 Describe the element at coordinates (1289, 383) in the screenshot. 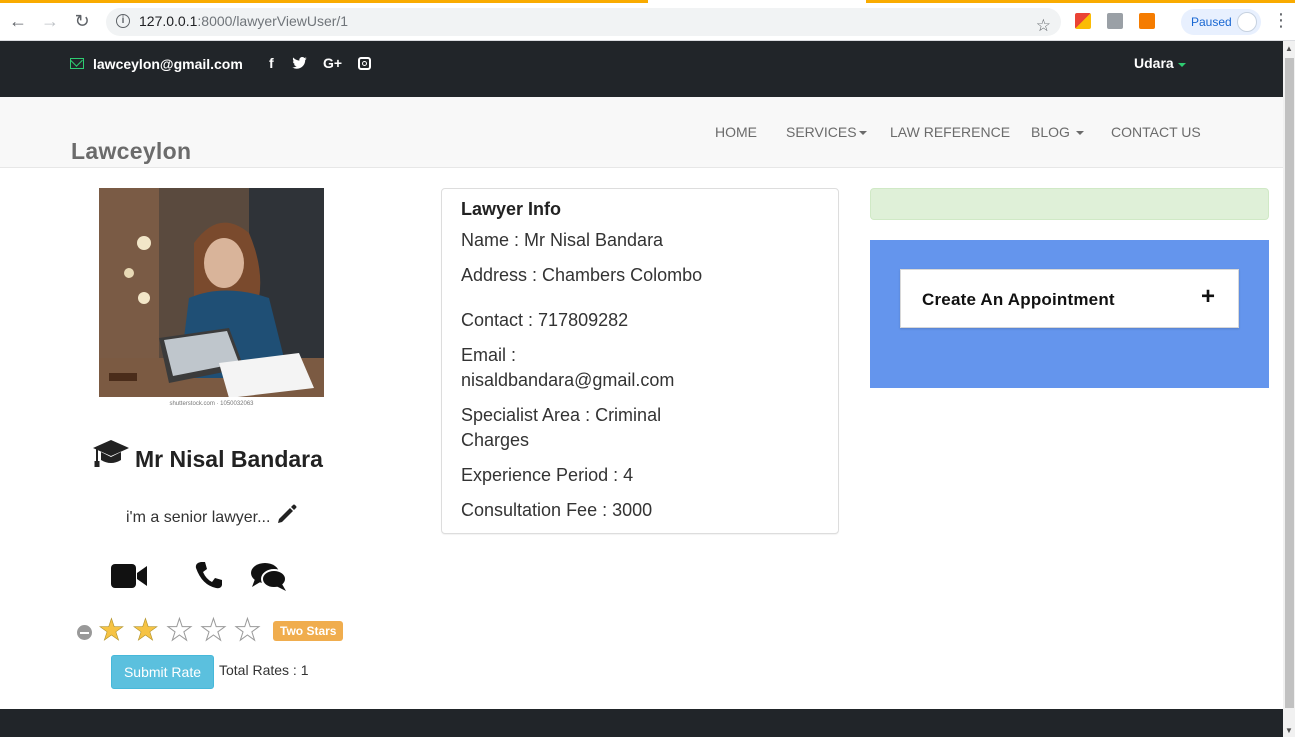

I see `scrollbar-thumb` at that location.